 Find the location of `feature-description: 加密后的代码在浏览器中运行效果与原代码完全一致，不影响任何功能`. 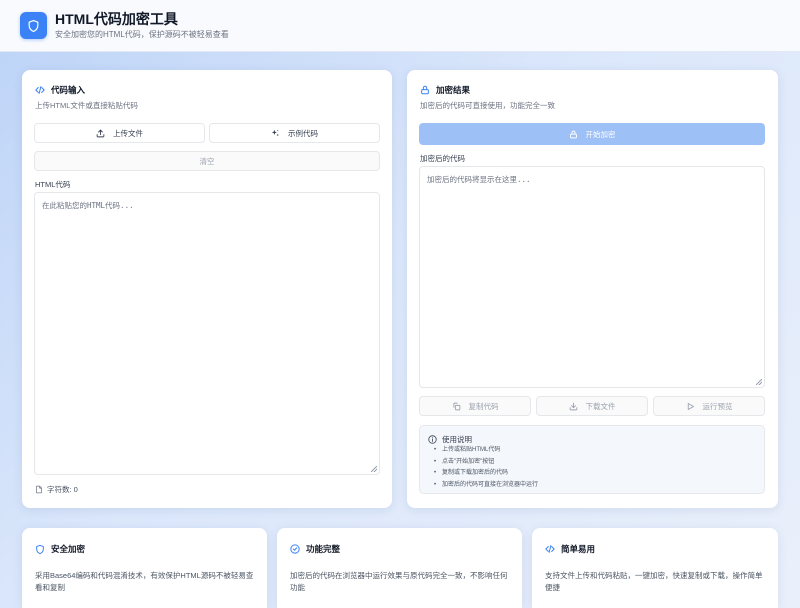

feature-description: 加密后的代码在浏览器中运行效果与原代码完全一致，不影响任何功能 is located at coordinates (399, 581).